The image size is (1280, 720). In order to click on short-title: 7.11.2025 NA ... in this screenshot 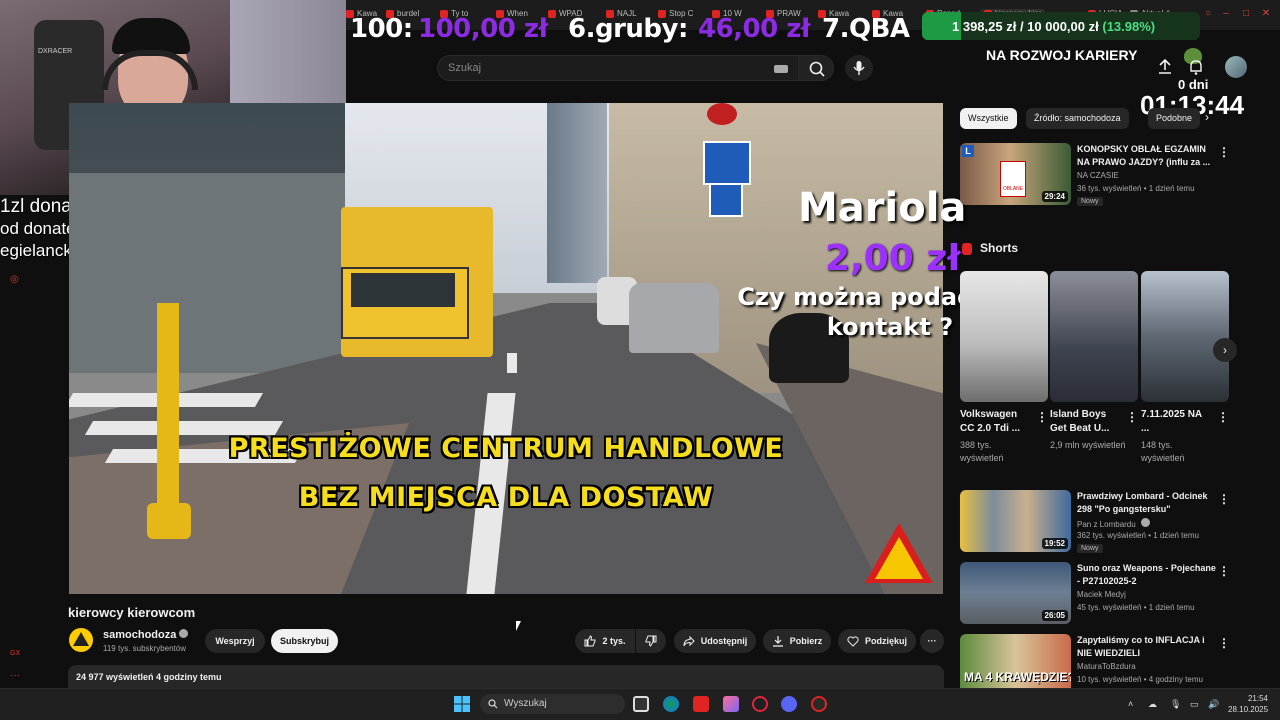, I will do `click(1176, 422)`.